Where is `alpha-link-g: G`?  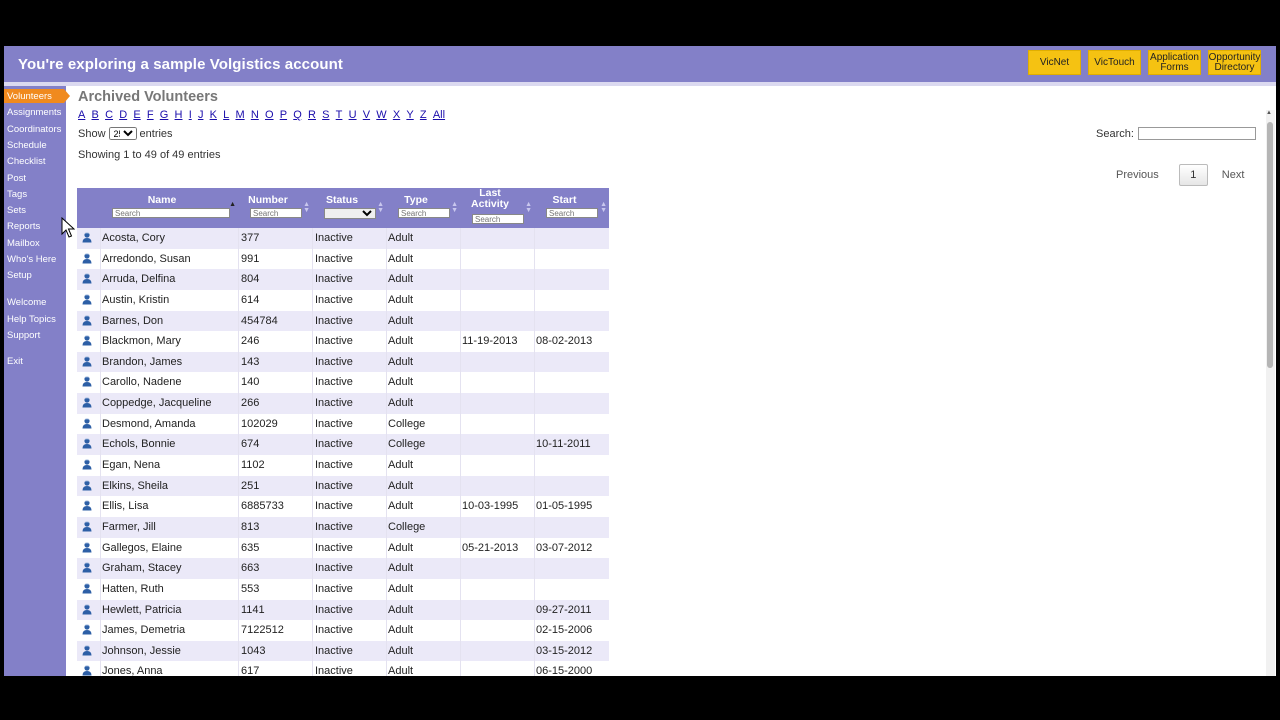
alpha-link-g: G is located at coordinates (164, 115).